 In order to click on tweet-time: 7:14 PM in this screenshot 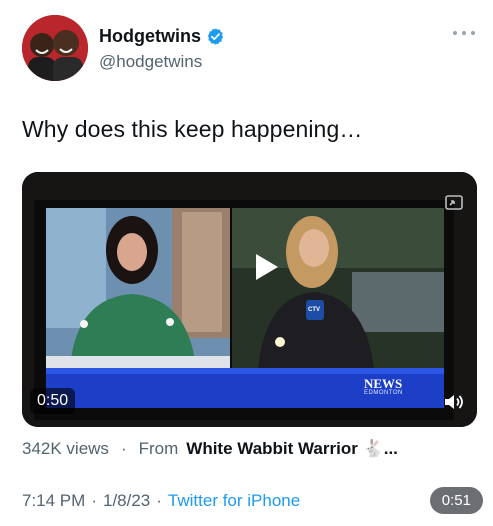, I will do `click(53, 501)`.